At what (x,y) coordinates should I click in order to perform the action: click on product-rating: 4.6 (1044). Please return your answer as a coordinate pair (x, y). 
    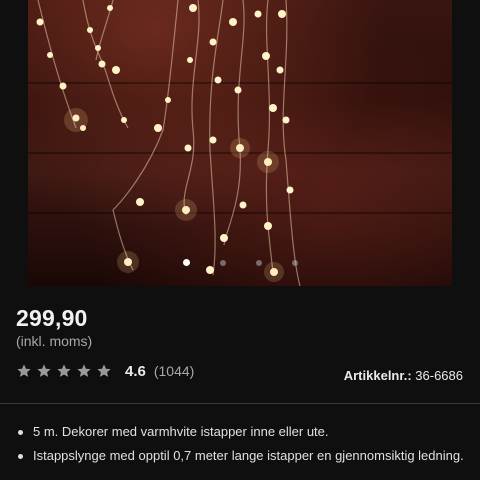
    Looking at the image, I should click on (105, 371).